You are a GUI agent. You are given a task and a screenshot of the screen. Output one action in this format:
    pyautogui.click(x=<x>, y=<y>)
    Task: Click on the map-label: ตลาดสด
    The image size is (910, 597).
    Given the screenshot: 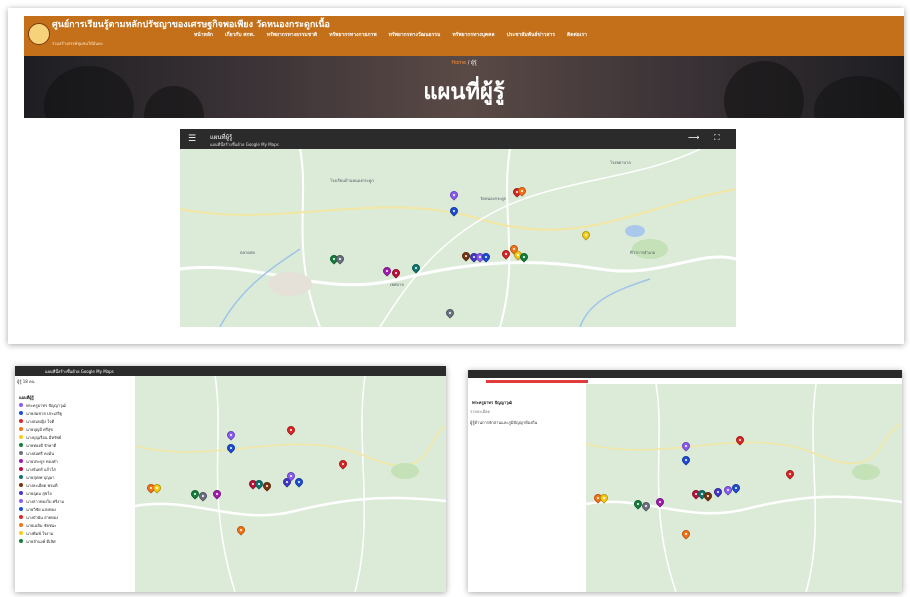 What is the action you would take?
    pyautogui.click(x=247, y=252)
    